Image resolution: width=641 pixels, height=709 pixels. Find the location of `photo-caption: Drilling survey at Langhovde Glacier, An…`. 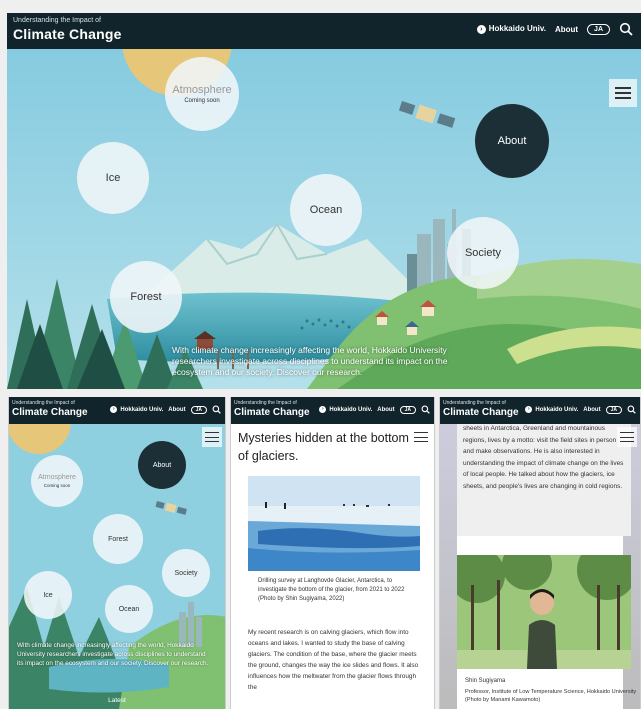

photo-caption: Drilling survey at Langhovde Glacier, An… is located at coordinates (331, 590).